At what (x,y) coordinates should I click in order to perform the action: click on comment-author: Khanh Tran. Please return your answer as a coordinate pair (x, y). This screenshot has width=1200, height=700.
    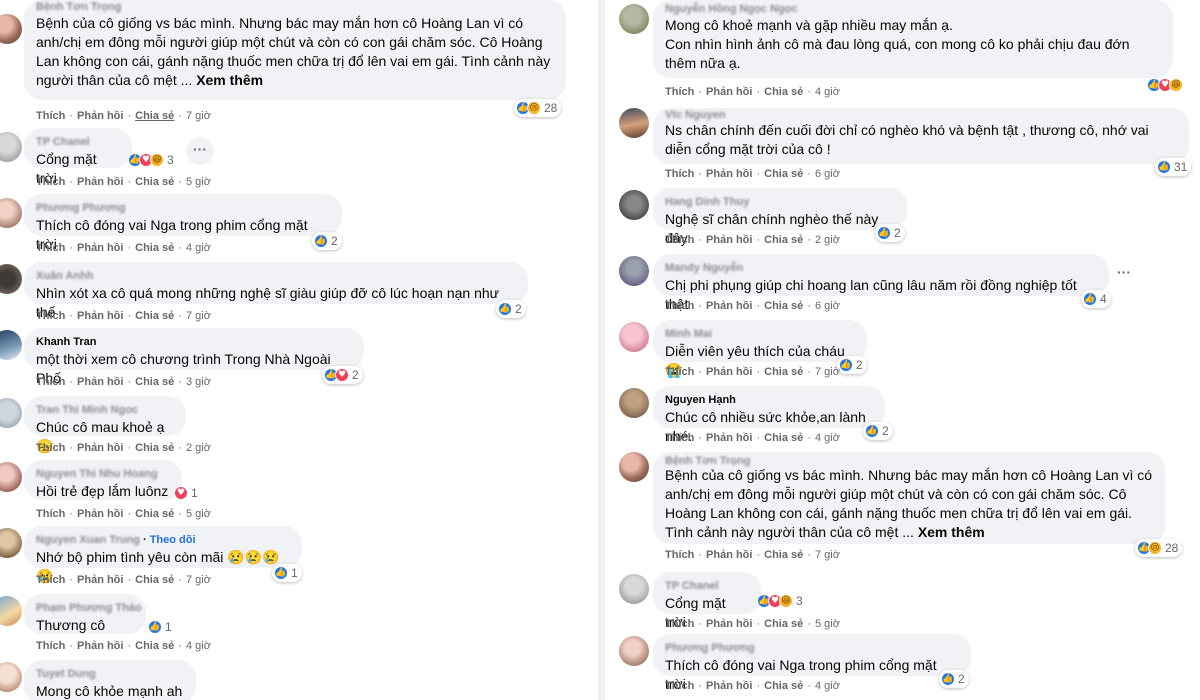
    Looking at the image, I should click on (194, 342).